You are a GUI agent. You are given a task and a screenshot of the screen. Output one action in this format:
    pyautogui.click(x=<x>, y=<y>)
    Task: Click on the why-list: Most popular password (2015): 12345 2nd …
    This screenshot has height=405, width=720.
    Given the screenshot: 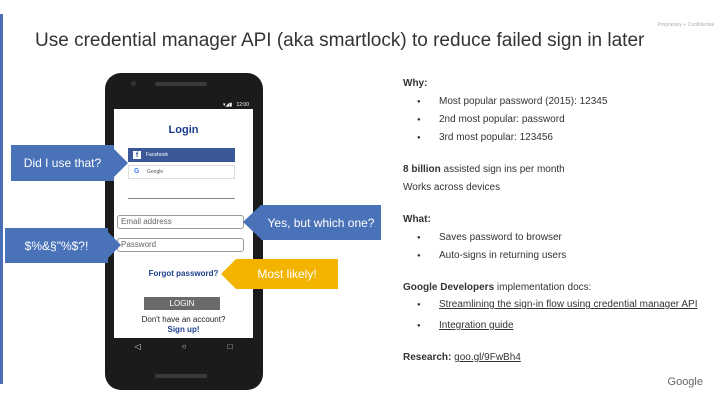 What is the action you would take?
    pyautogui.click(x=558, y=120)
    